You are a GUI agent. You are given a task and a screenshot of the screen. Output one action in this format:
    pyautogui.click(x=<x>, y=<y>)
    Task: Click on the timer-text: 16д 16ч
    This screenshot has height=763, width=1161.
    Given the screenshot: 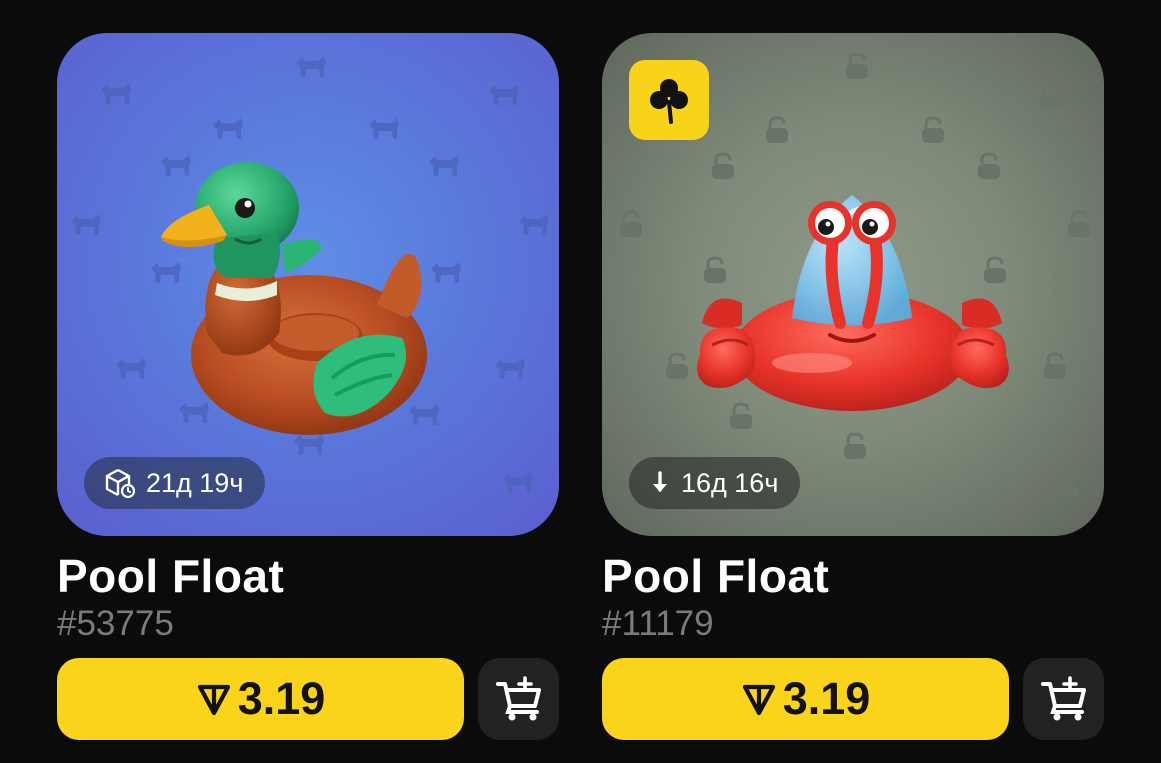 What is the action you would take?
    pyautogui.click(x=730, y=482)
    